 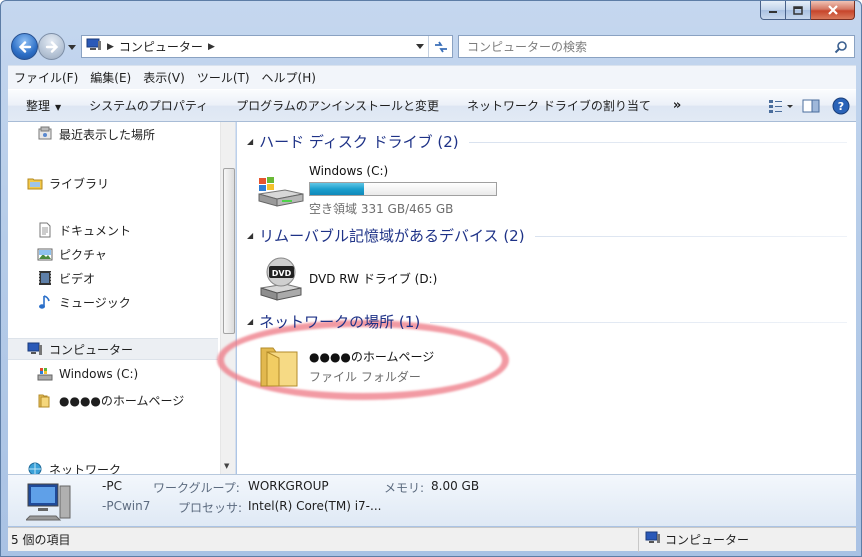 What do you see at coordinates (798, 10) in the screenshot?
I see `maximize-button` at bounding box center [798, 10].